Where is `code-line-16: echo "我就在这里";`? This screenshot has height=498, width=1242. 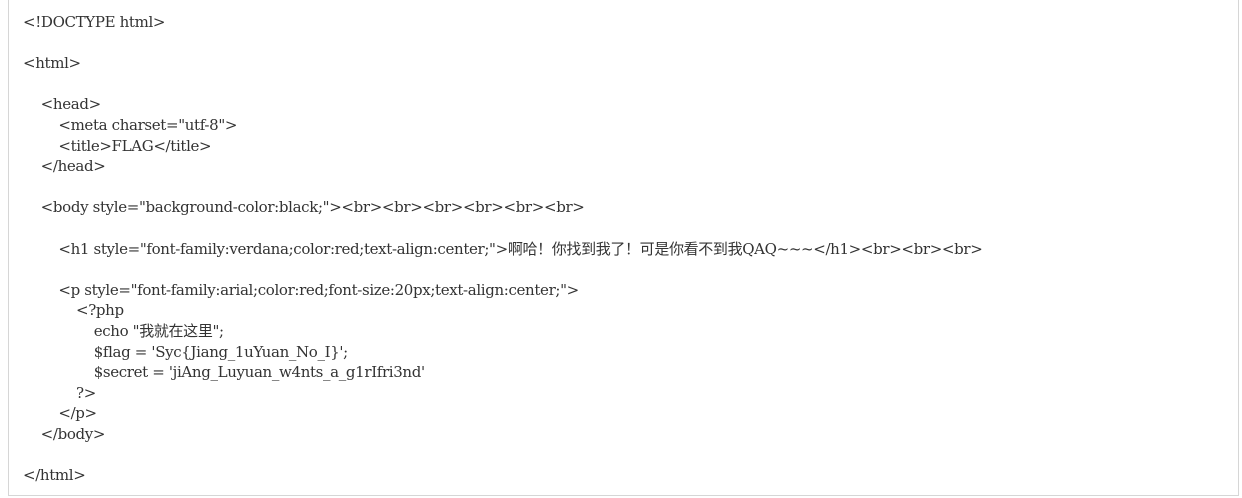 code-line-16: echo "我就在这里"; is located at coordinates (123, 330).